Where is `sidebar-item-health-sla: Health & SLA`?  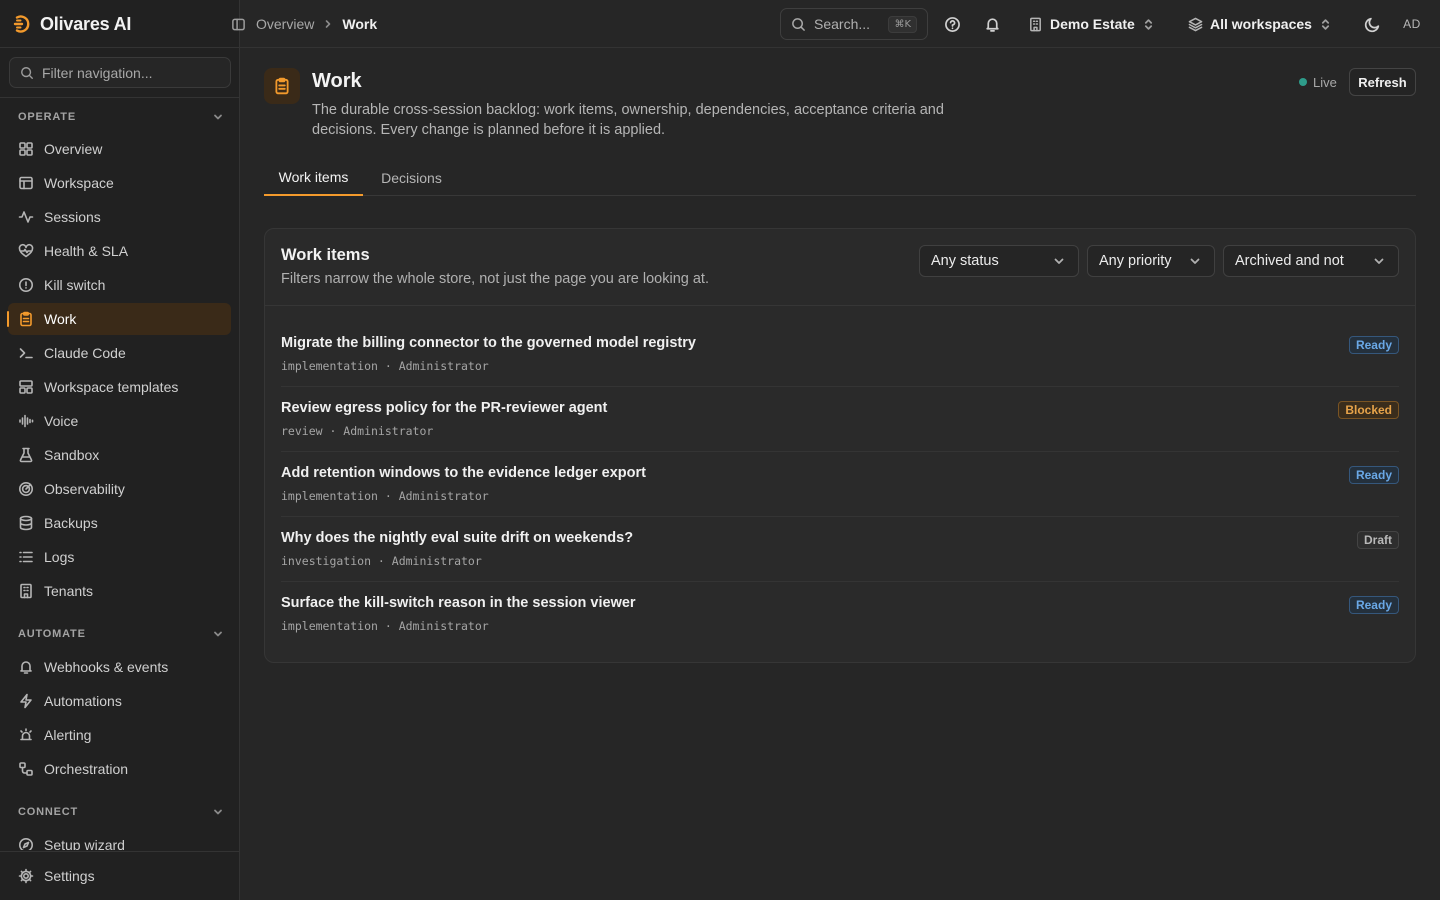 sidebar-item-health-sla: Health & SLA is located at coordinates (119, 251).